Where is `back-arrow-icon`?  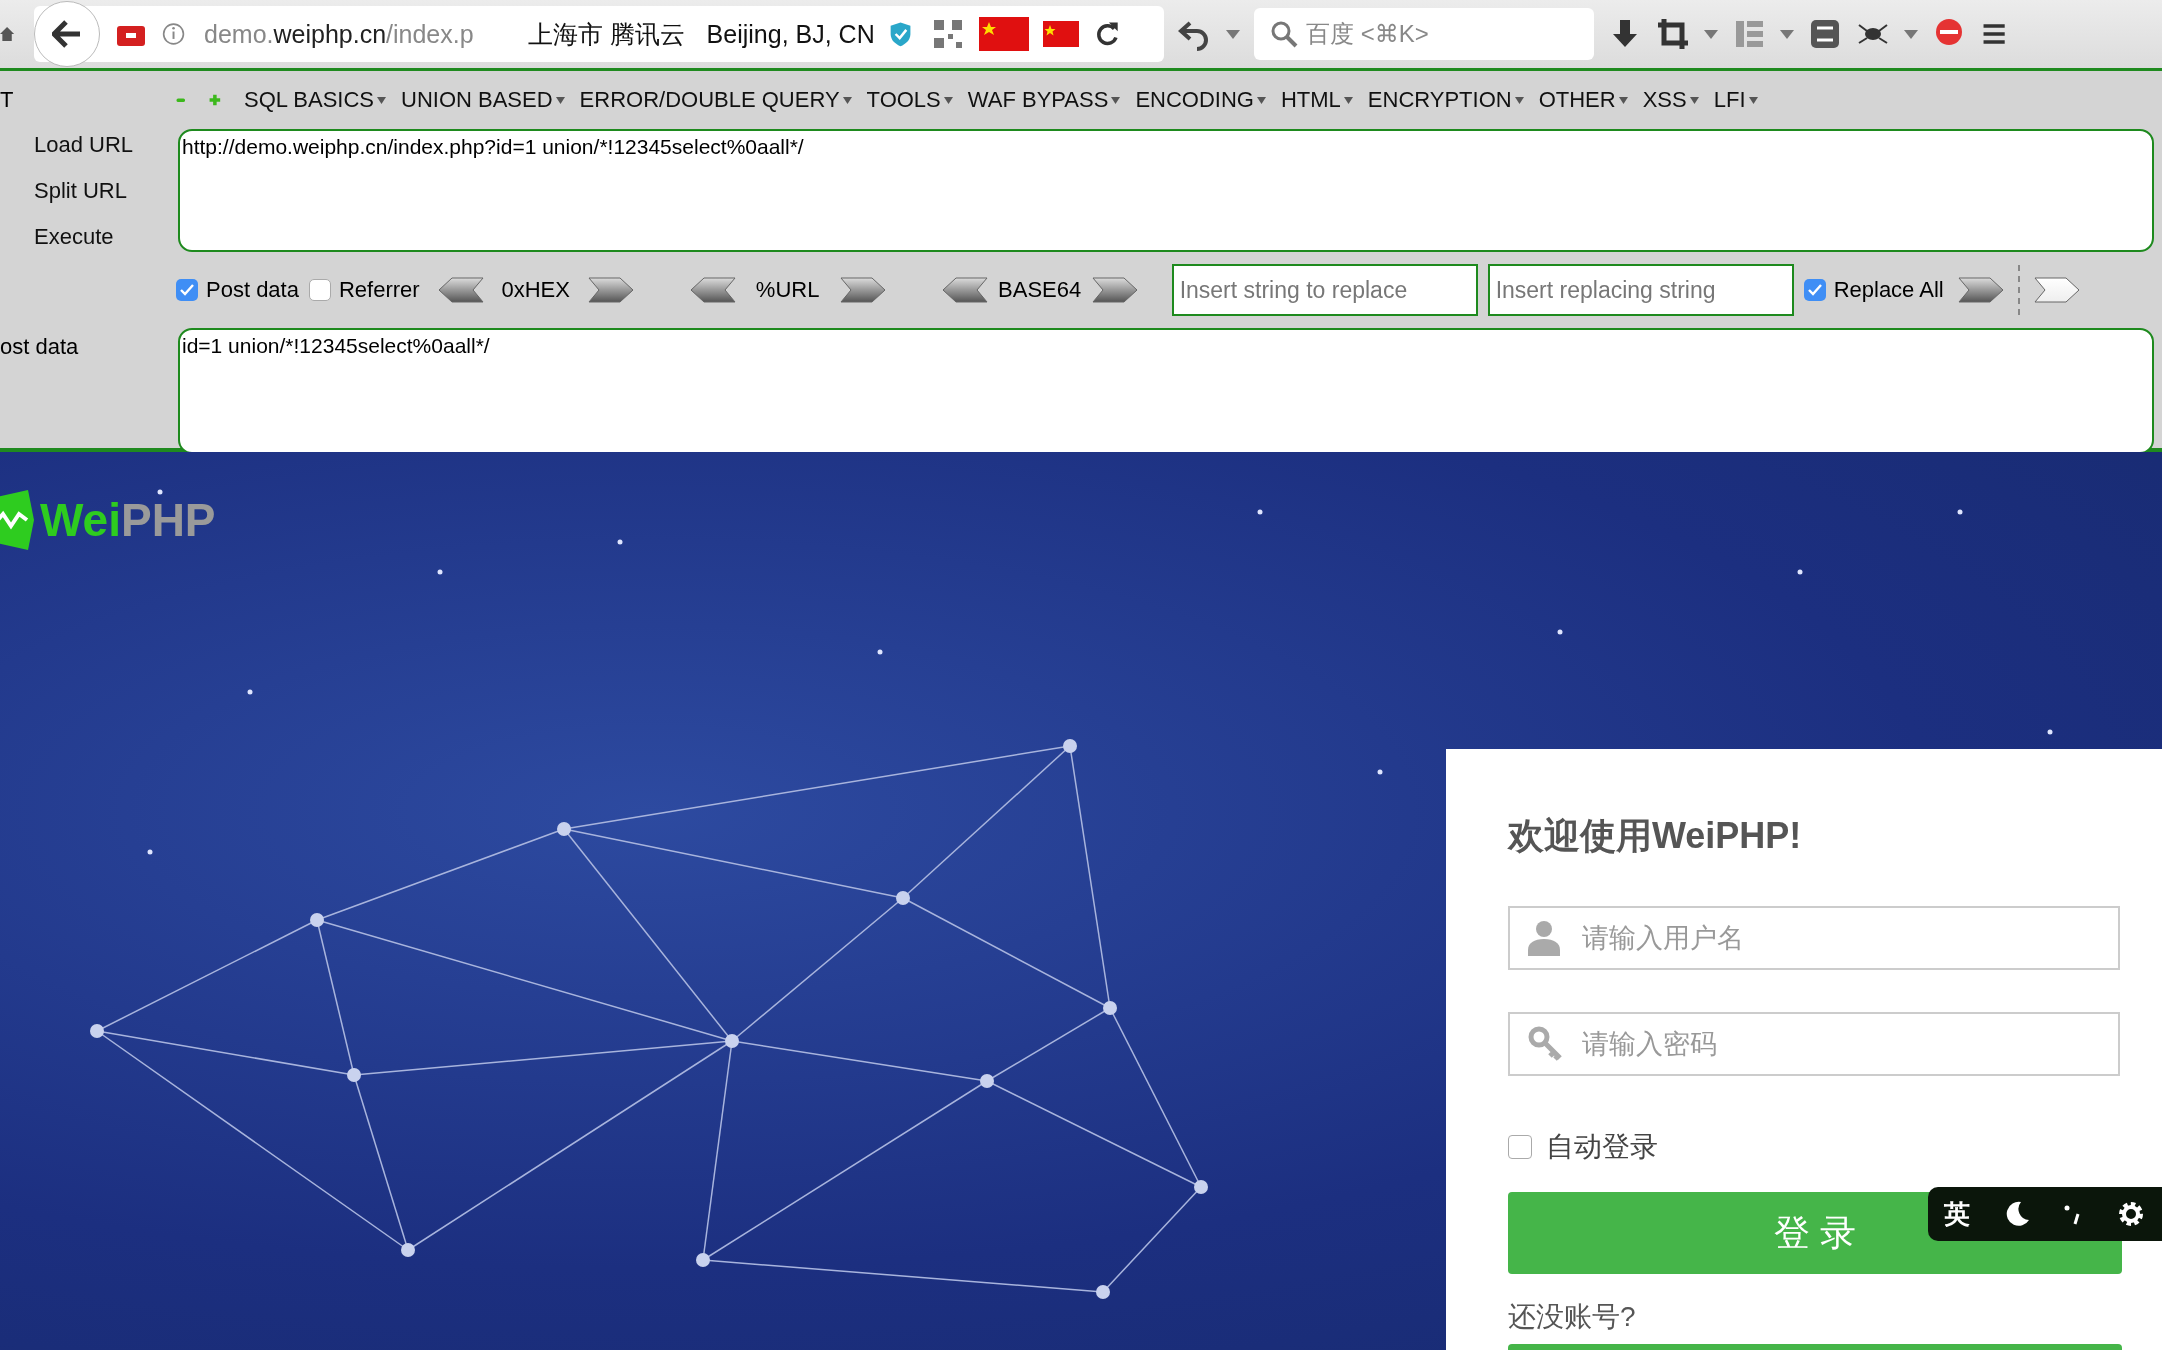 back-arrow-icon is located at coordinates (67, 34).